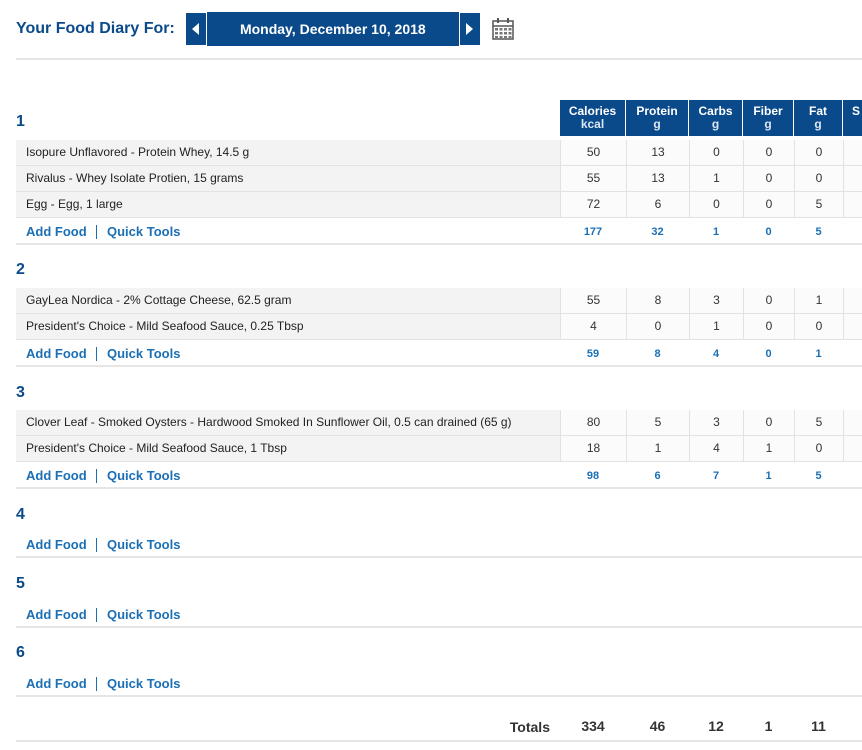 The image size is (862, 750). Describe the element at coordinates (716, 232) in the screenshot. I see `meal-total-carbs: 1` at that location.